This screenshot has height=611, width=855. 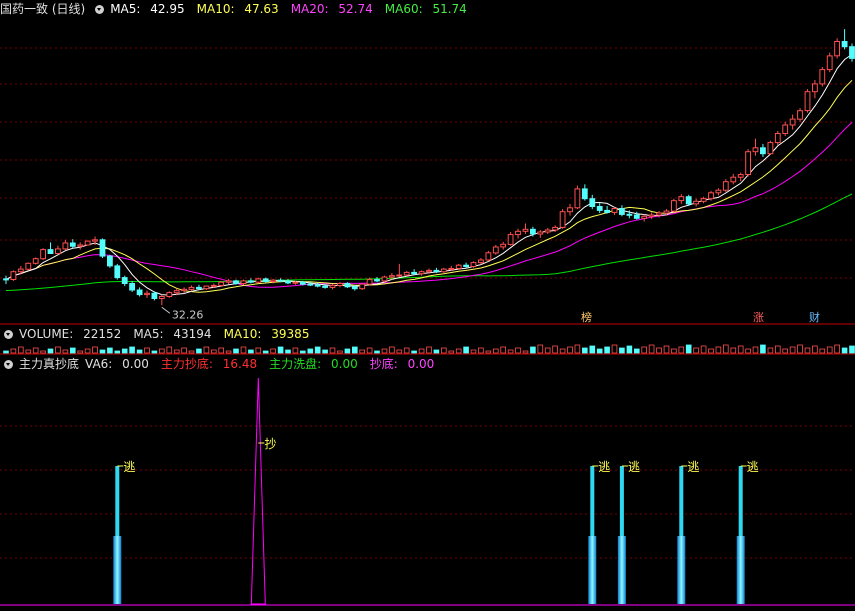 I want to click on volume-menu-icon, so click(x=8, y=334).